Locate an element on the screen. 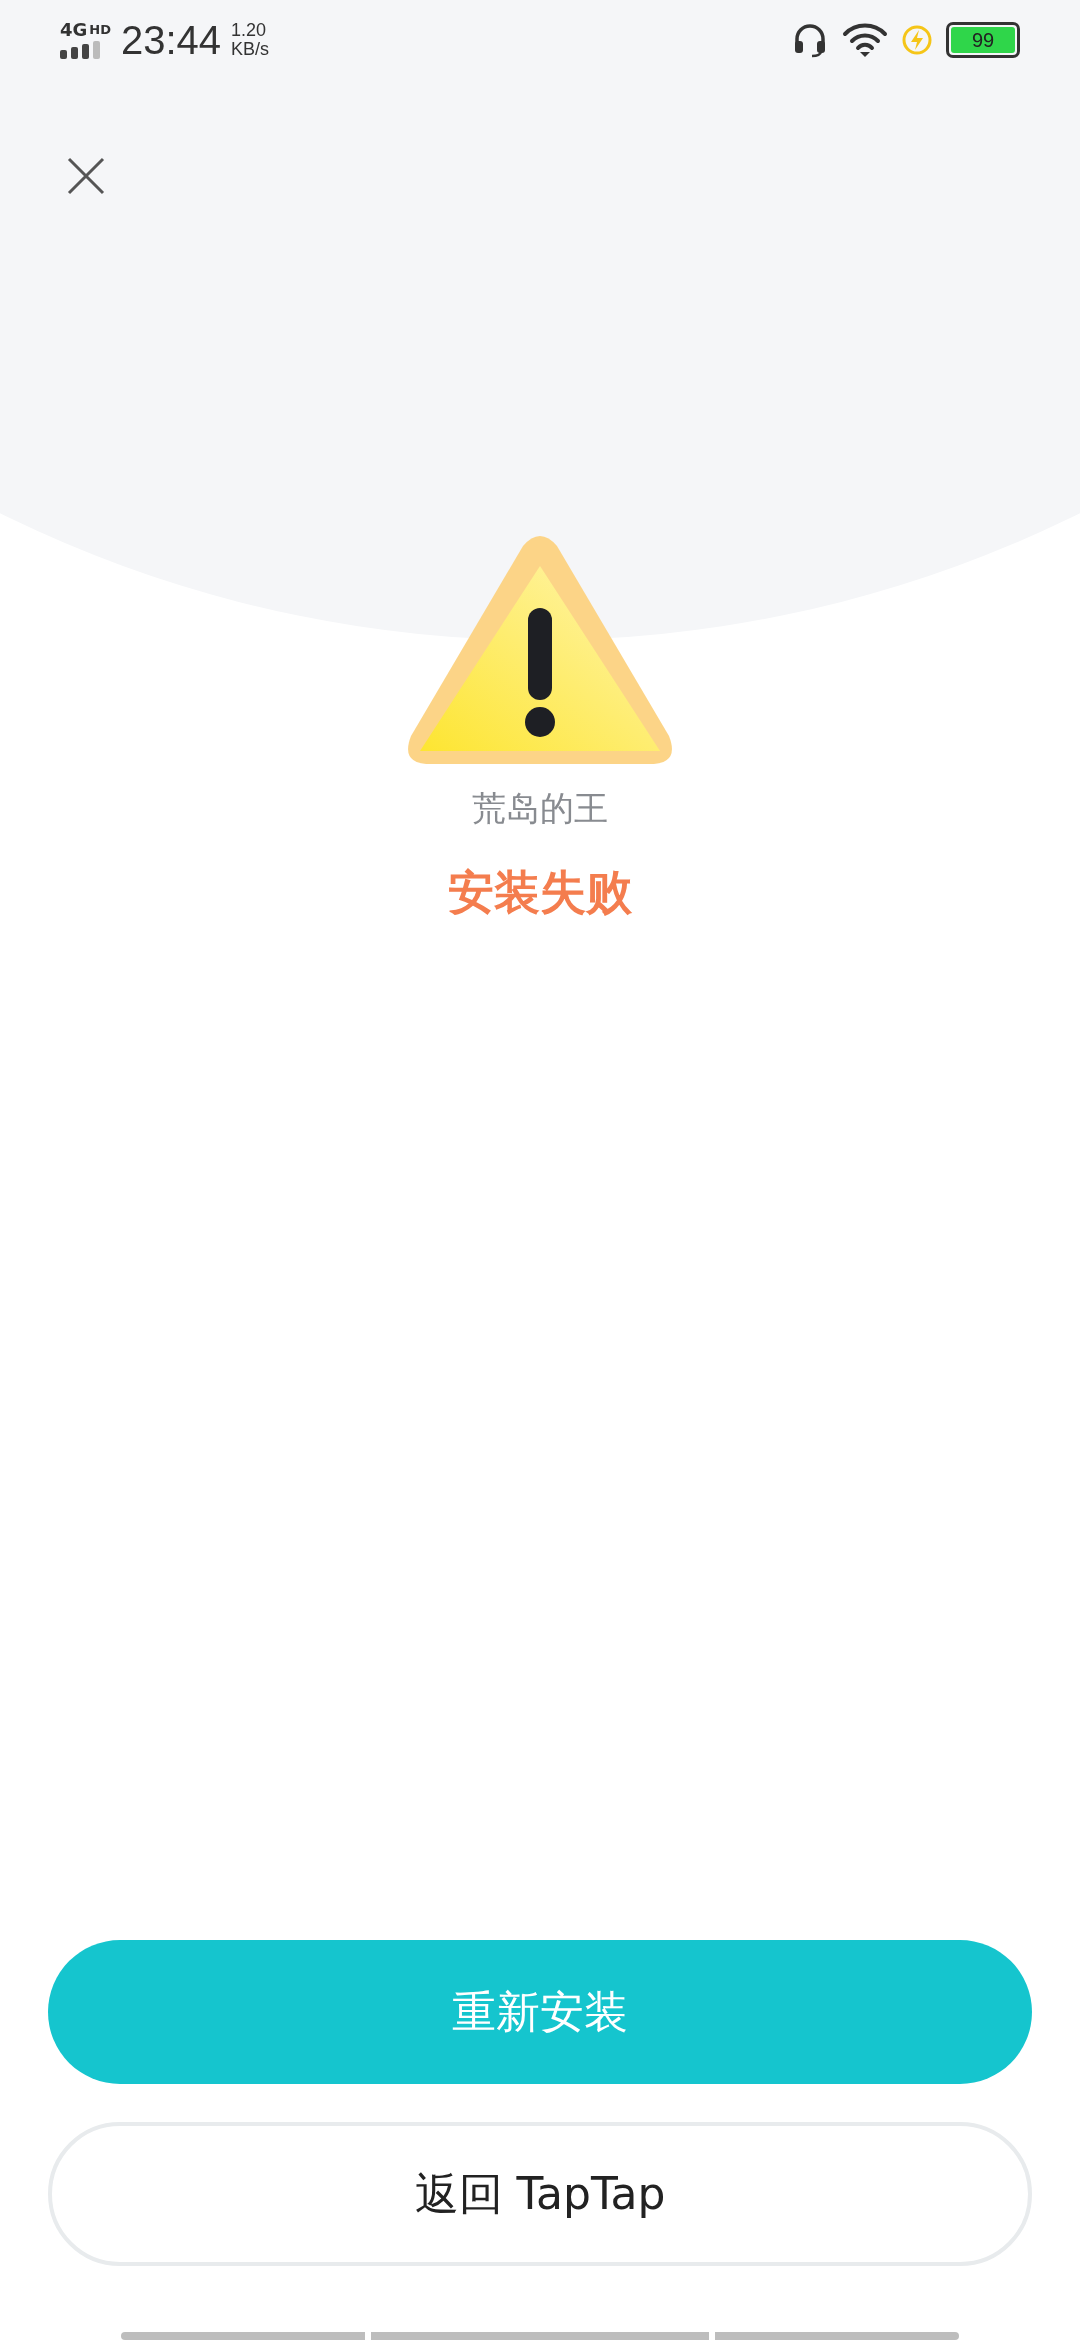  speed-unit: KB/s is located at coordinates (250, 49).